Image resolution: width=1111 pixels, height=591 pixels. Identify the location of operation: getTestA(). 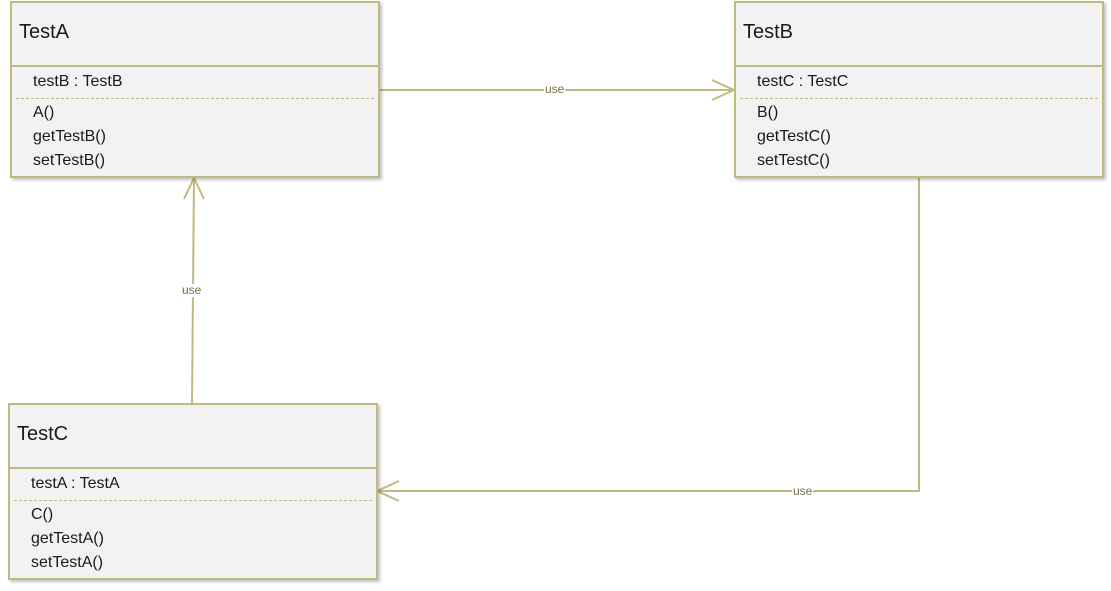
(67, 538).